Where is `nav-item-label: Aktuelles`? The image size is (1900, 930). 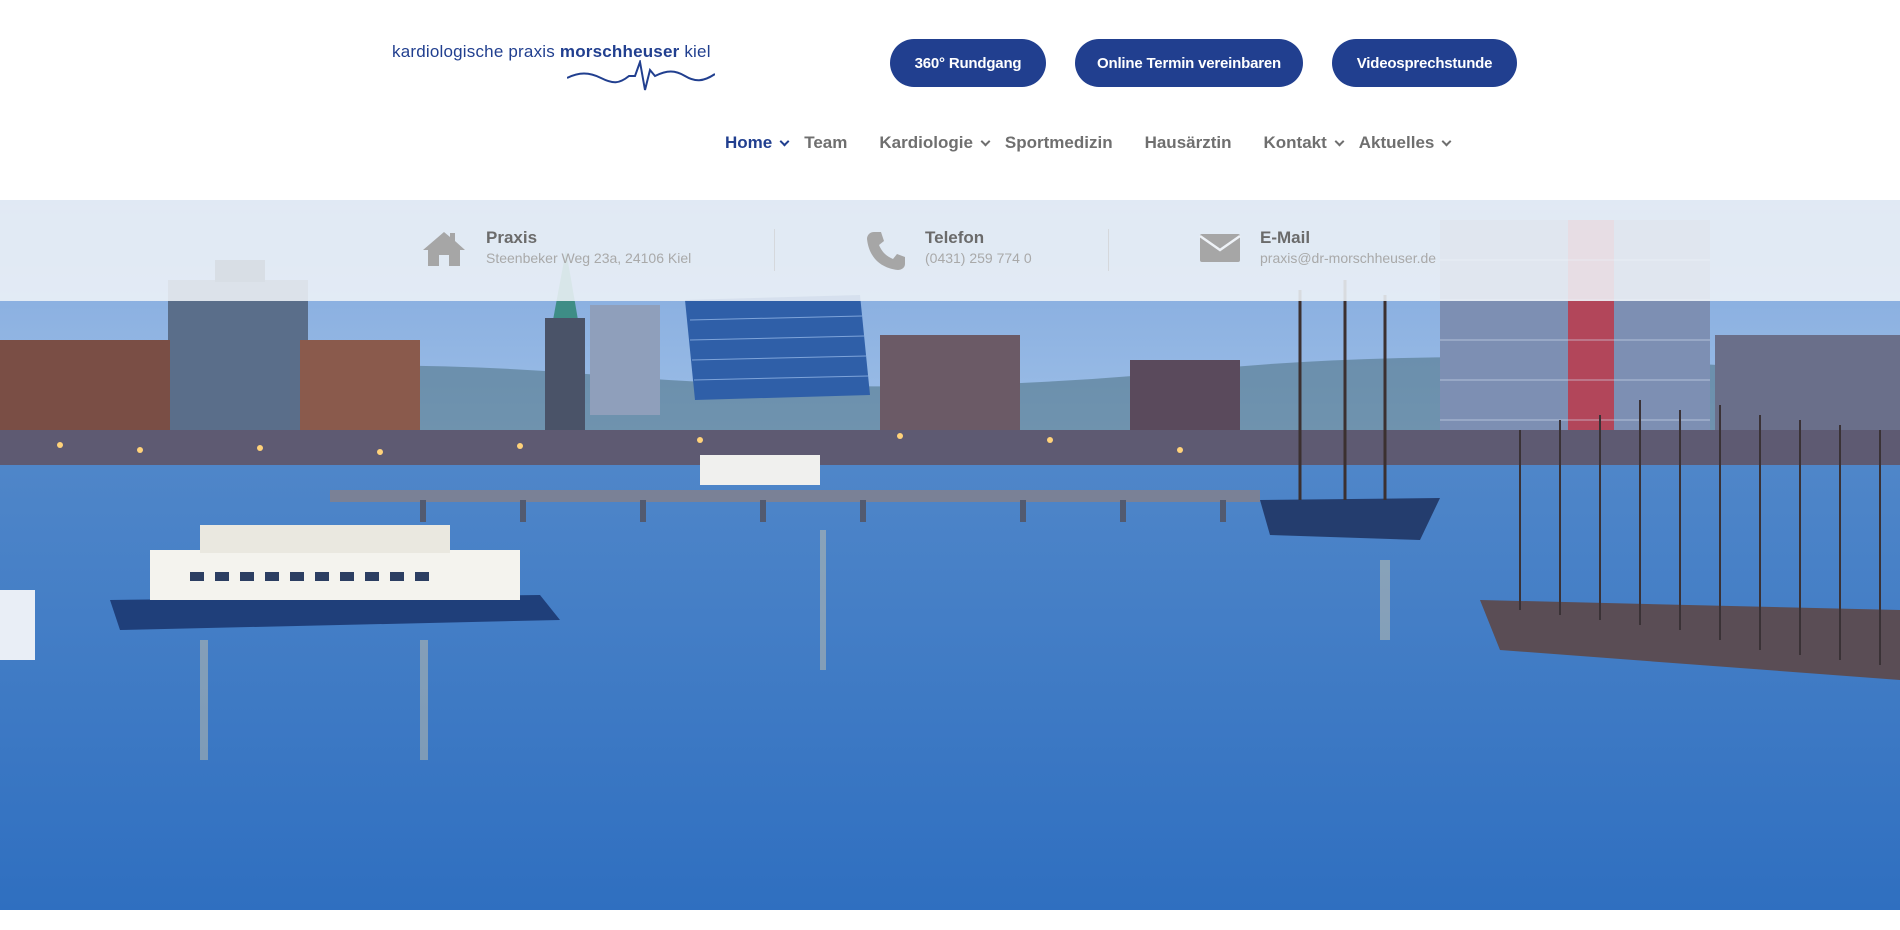
nav-item-label: Aktuelles is located at coordinates (1396, 142).